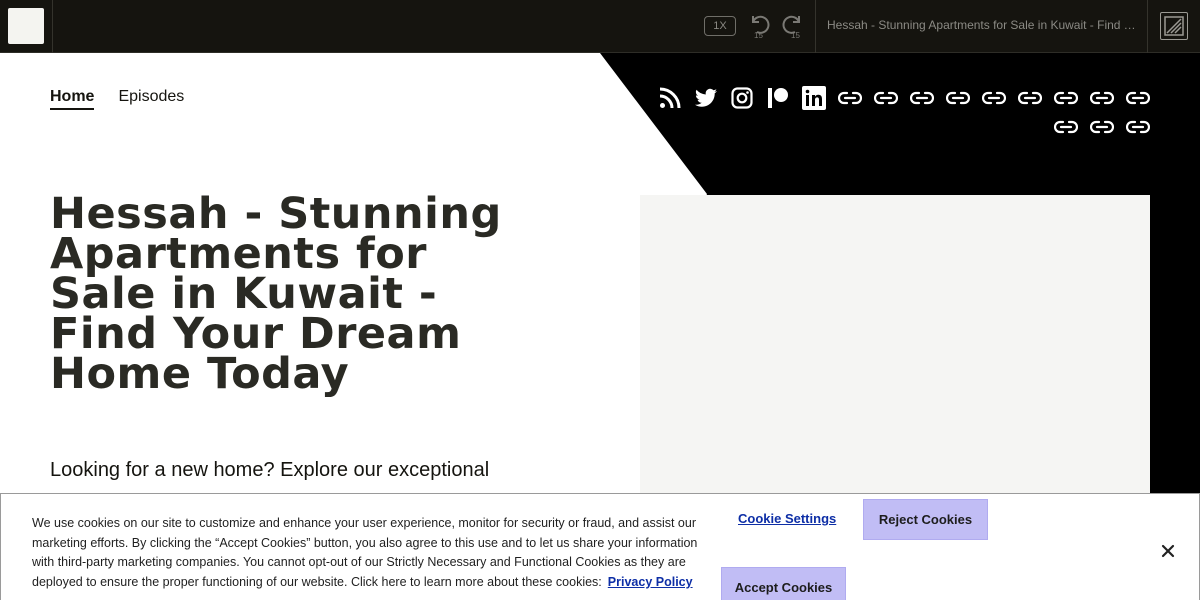 Image resolution: width=1200 pixels, height=600 pixels. I want to click on social-links, so click(900, 112).